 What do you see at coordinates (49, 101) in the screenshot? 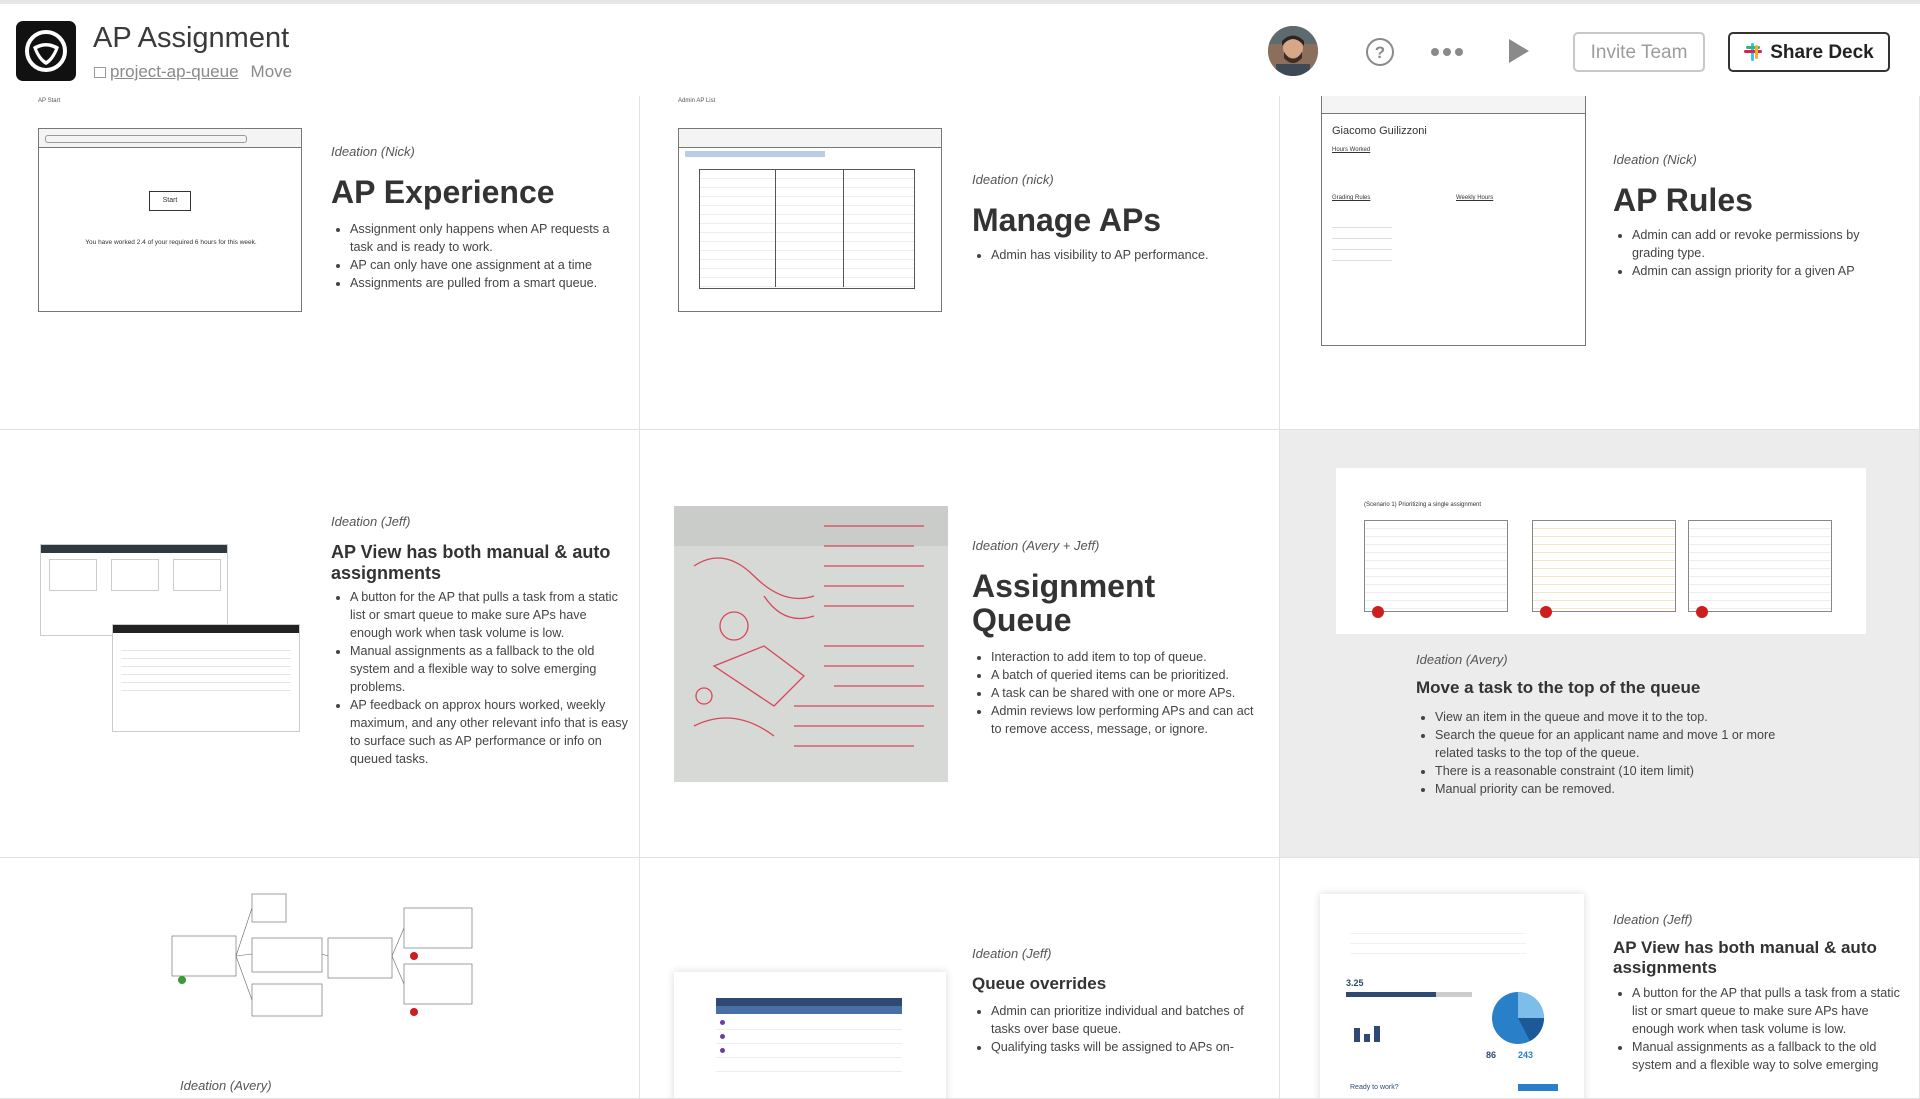
I see `thumb-title: AP Start` at bounding box center [49, 101].